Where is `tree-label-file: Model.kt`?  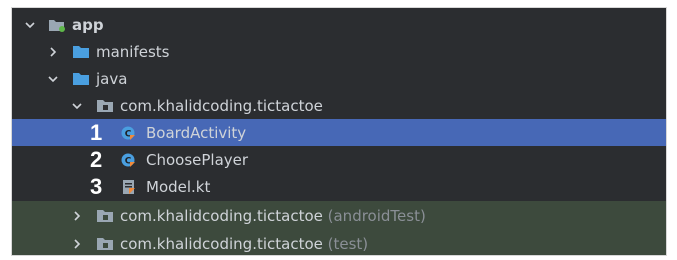
tree-label-file: Model.kt is located at coordinates (178, 186).